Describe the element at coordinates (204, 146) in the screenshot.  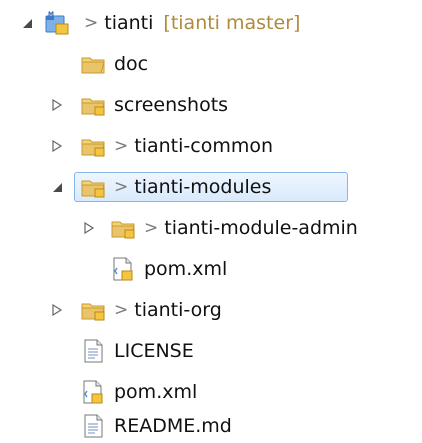
I see `module-name: tianti-common` at that location.